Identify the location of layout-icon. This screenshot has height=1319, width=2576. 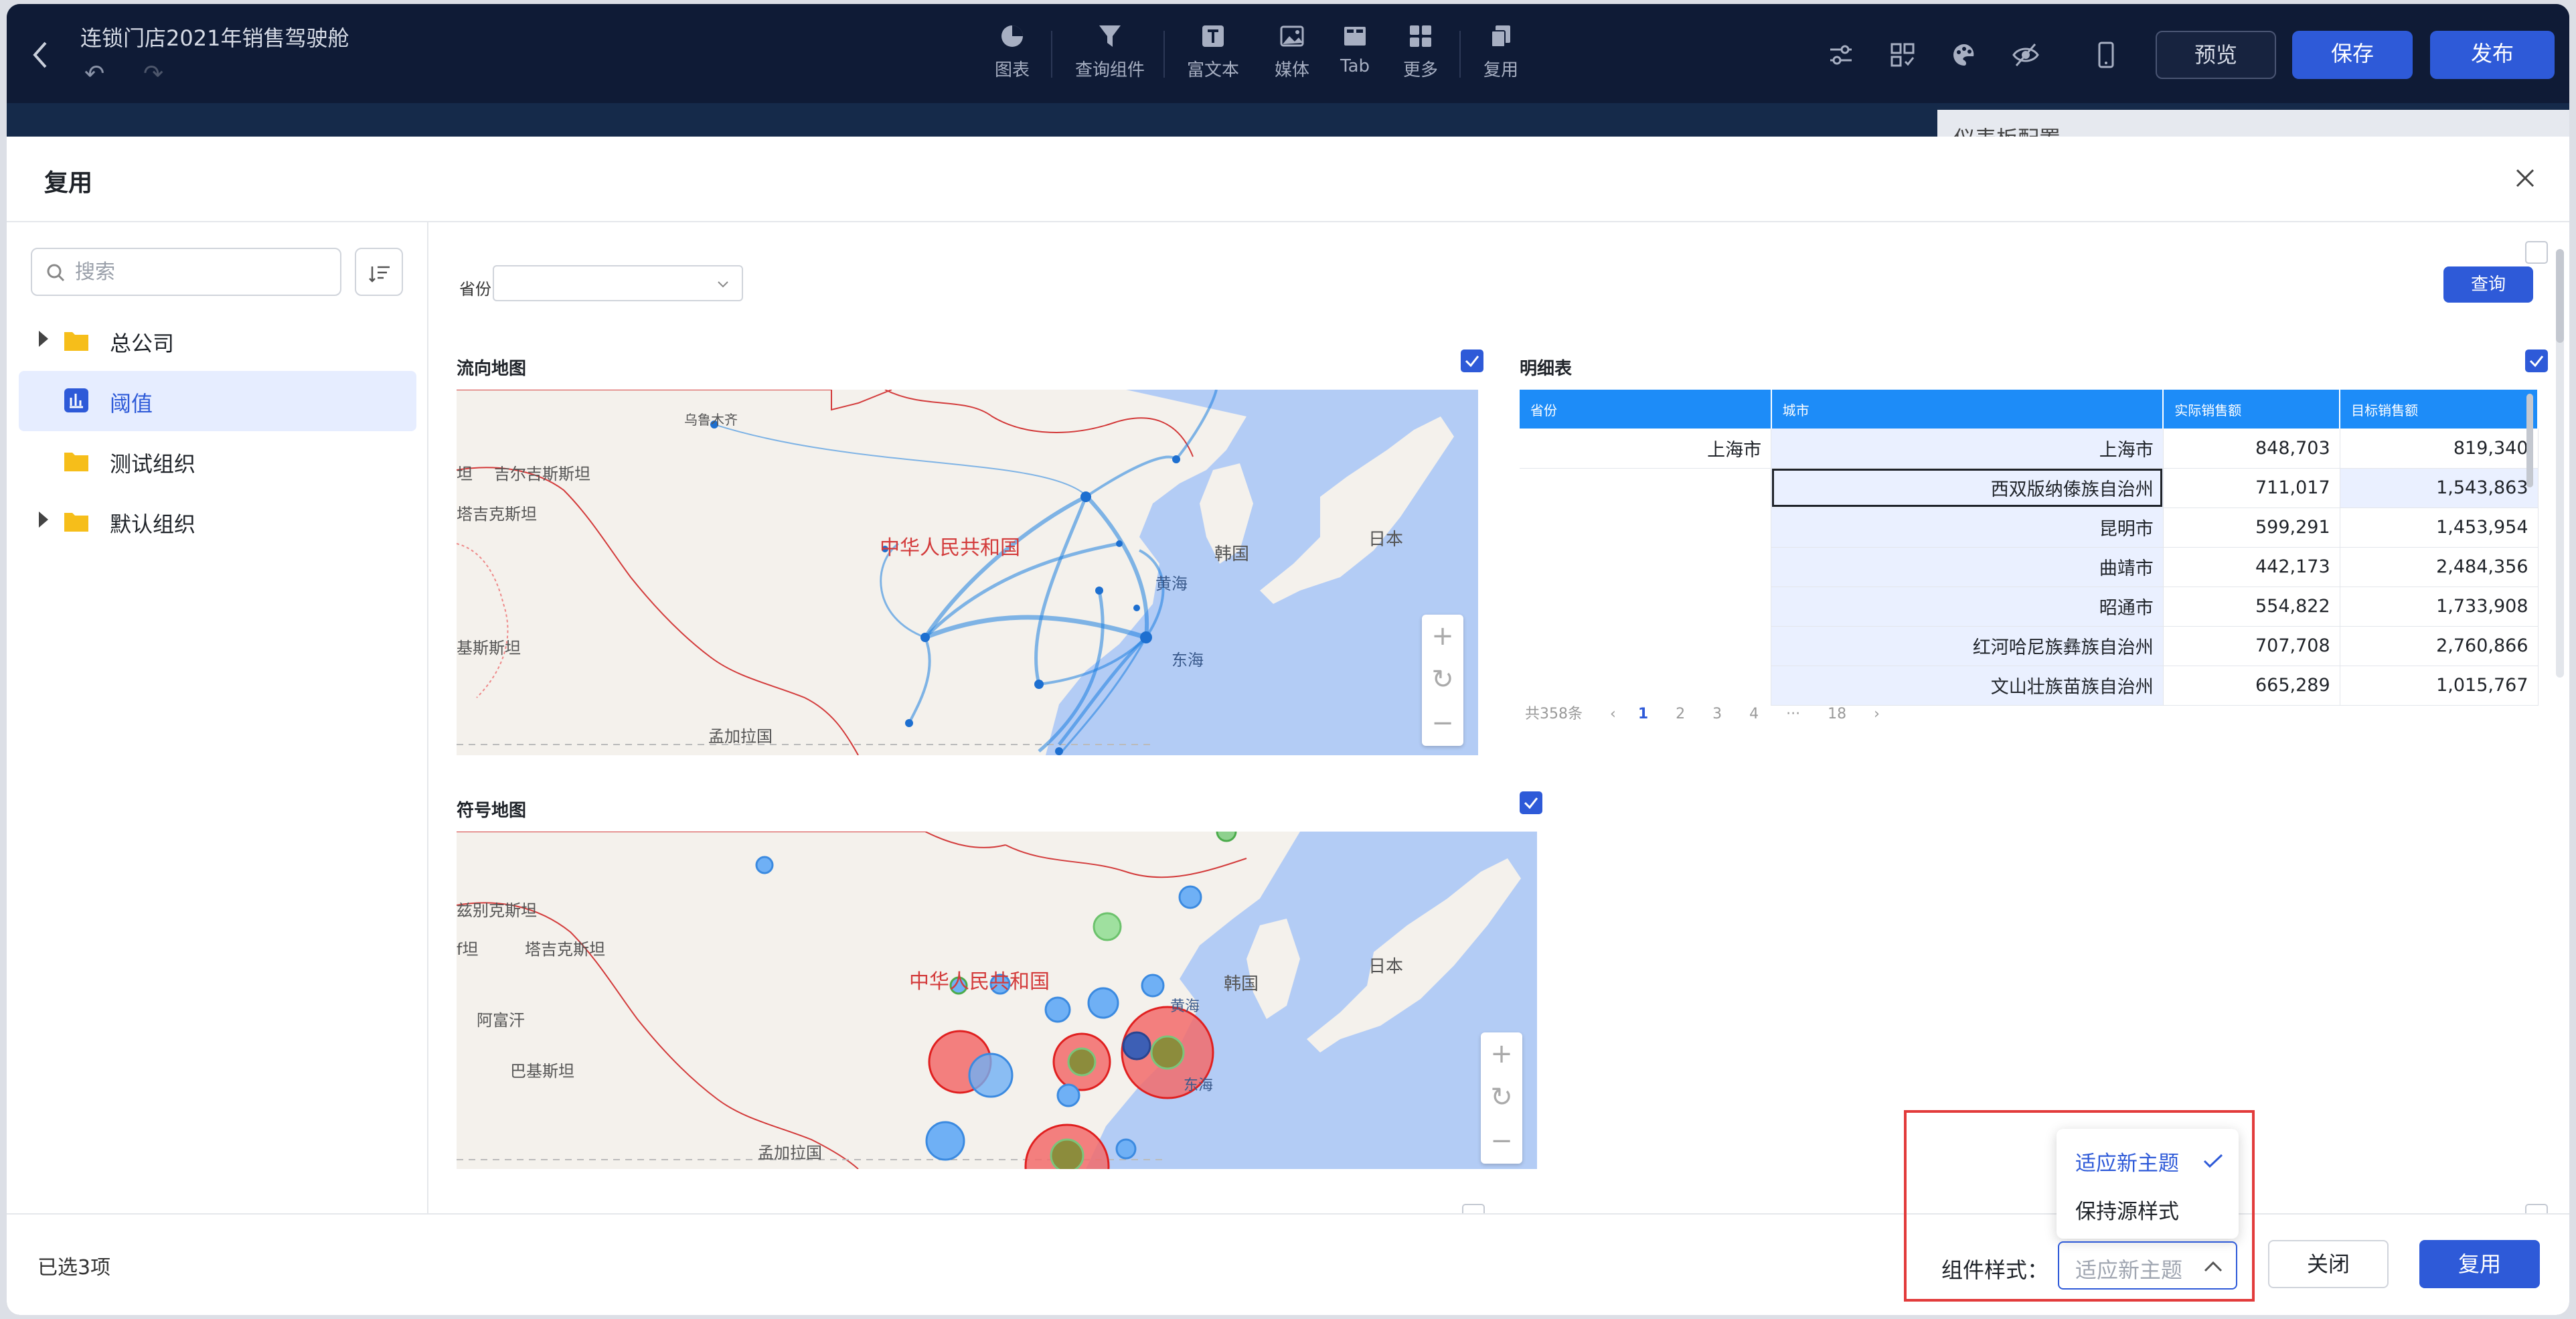
(1903, 55).